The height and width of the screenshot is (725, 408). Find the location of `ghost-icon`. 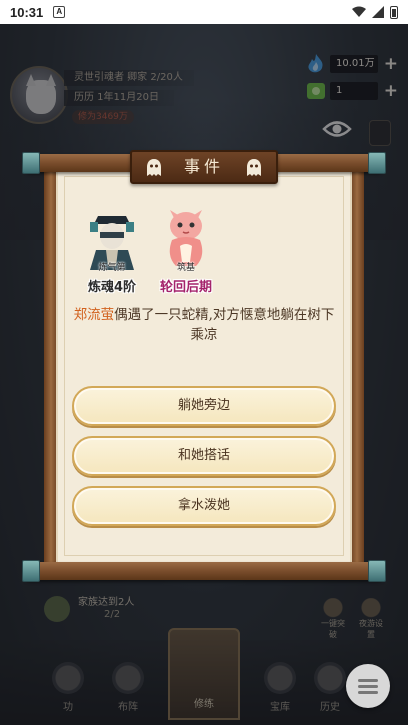

ghost-icon is located at coordinates (254, 167).